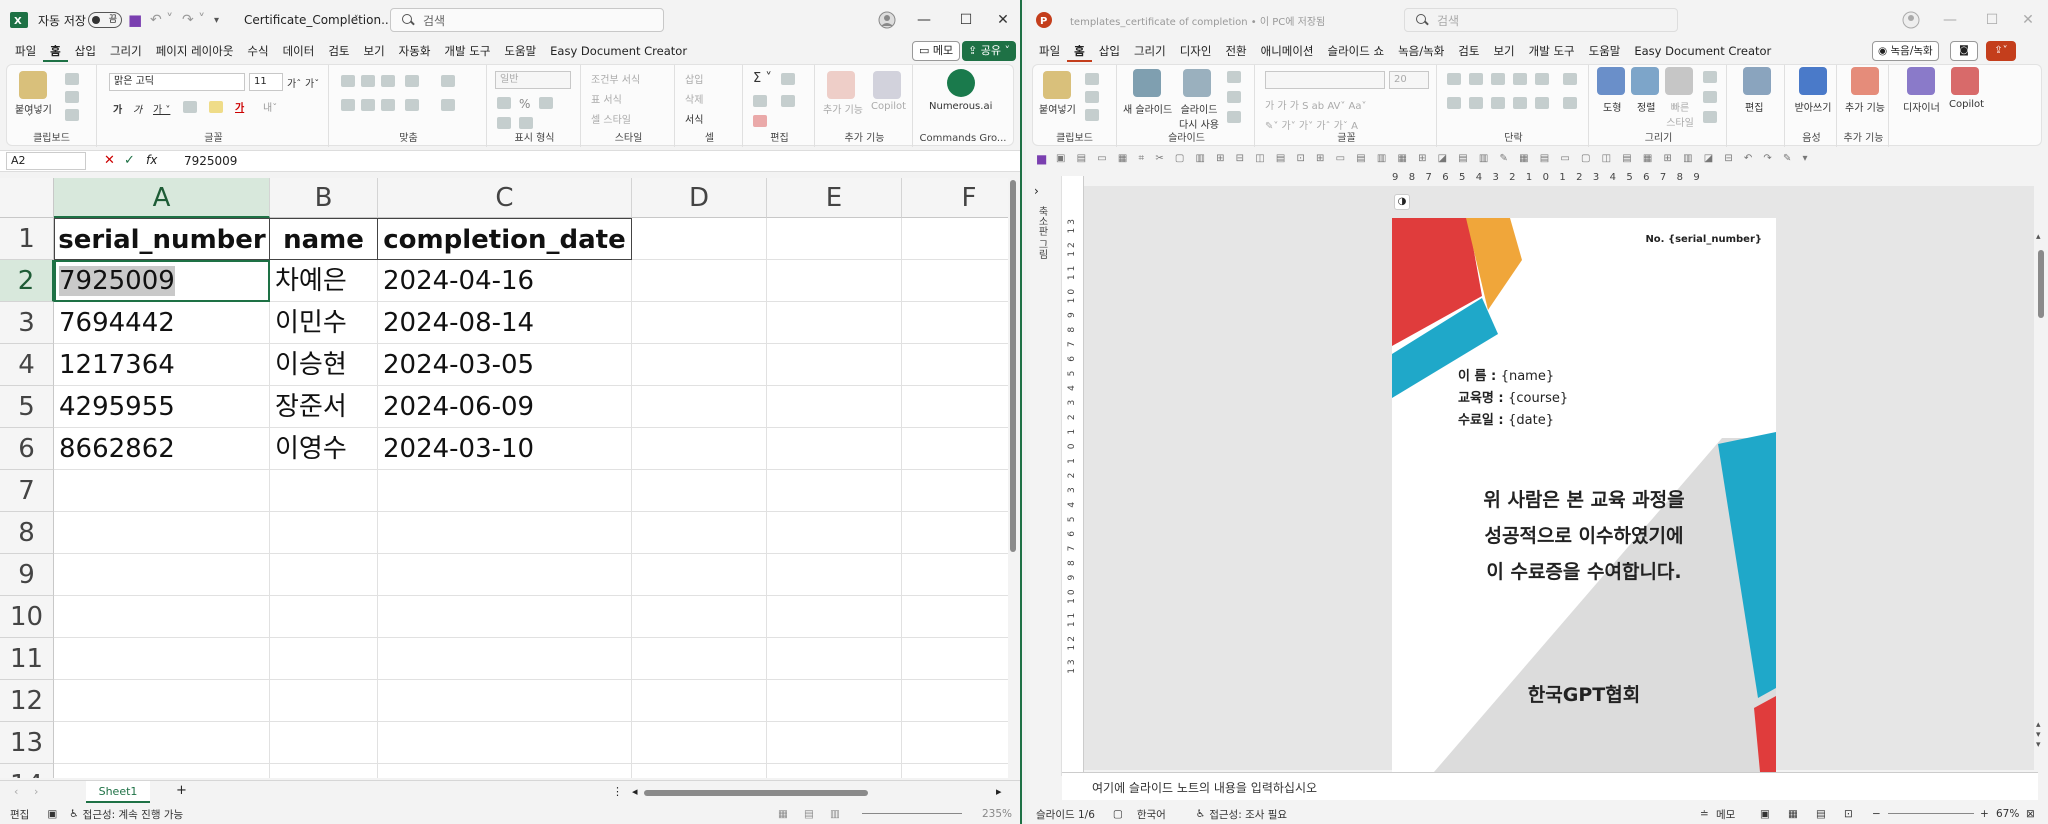 The width and height of the screenshot is (2048, 824). Describe the element at coordinates (467, 51) in the screenshot. I see `tab-developer: 개발 도구` at that location.